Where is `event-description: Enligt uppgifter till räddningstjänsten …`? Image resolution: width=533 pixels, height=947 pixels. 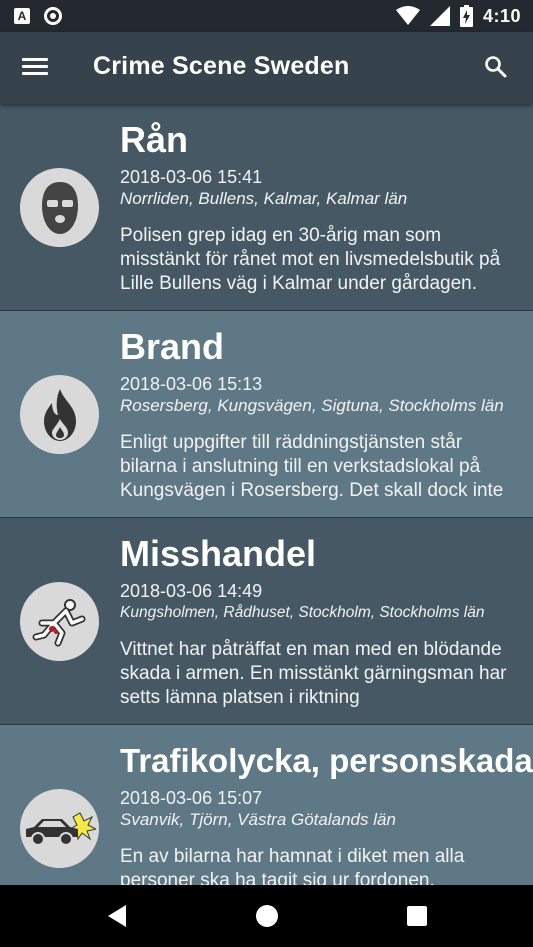 event-description: Enligt uppgifter till räddningstjänsten … is located at coordinates (312, 466).